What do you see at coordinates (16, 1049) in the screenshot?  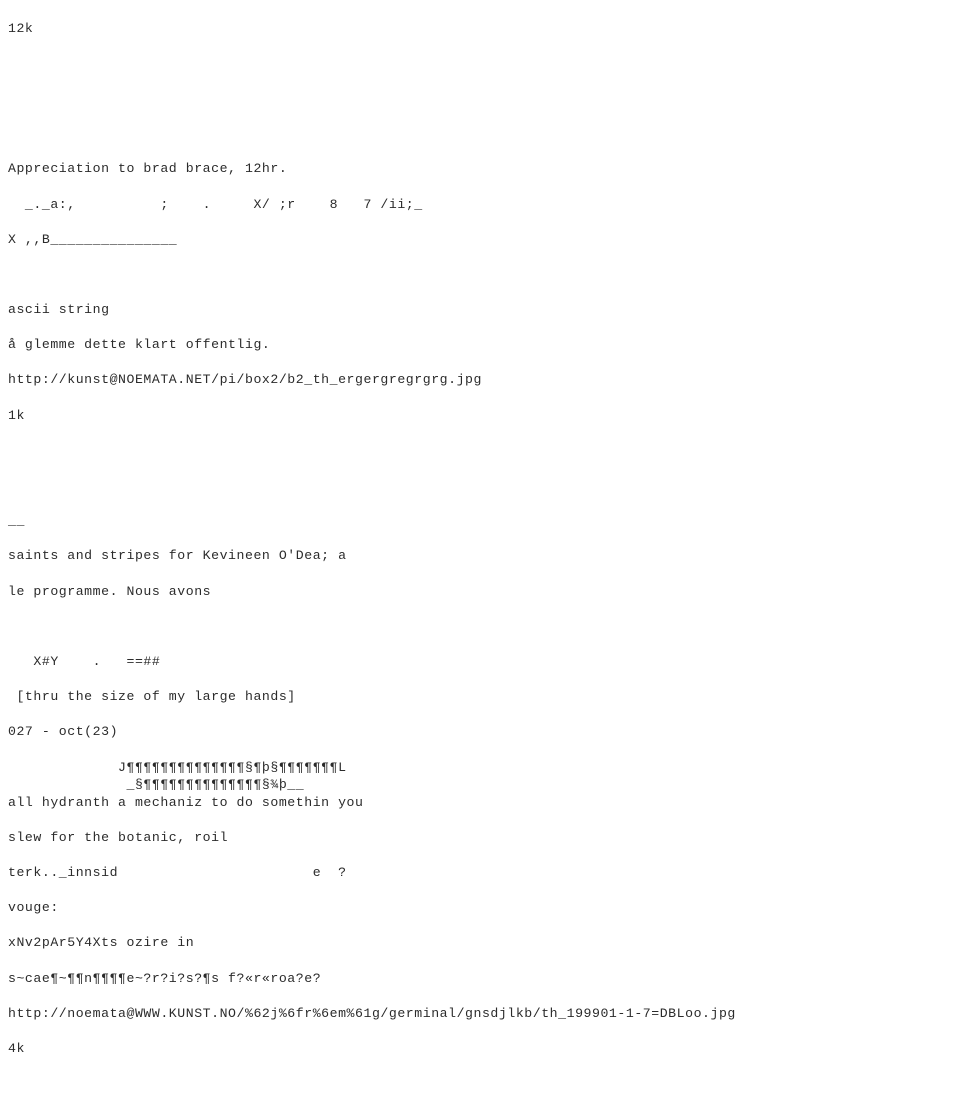 I see `line-size-4k: 4k` at bounding box center [16, 1049].